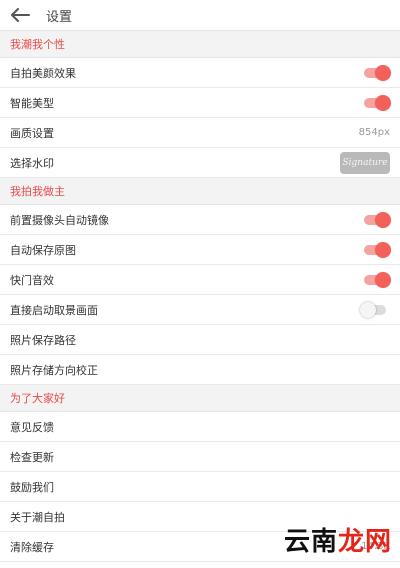 The image size is (400, 568). I want to click on settings-row: 快门音效, so click(200, 280).